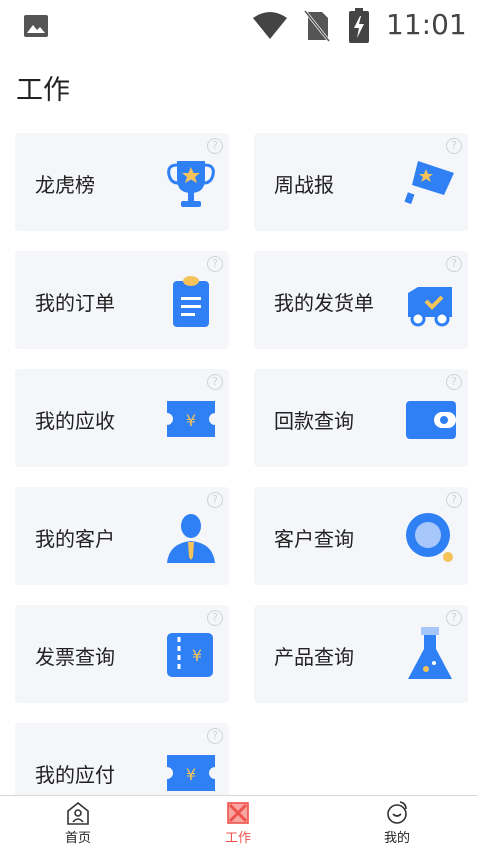 Image resolution: width=478 pixels, height=850 pixels. What do you see at coordinates (317, 26) in the screenshot?
I see `no-sim-icon` at bounding box center [317, 26].